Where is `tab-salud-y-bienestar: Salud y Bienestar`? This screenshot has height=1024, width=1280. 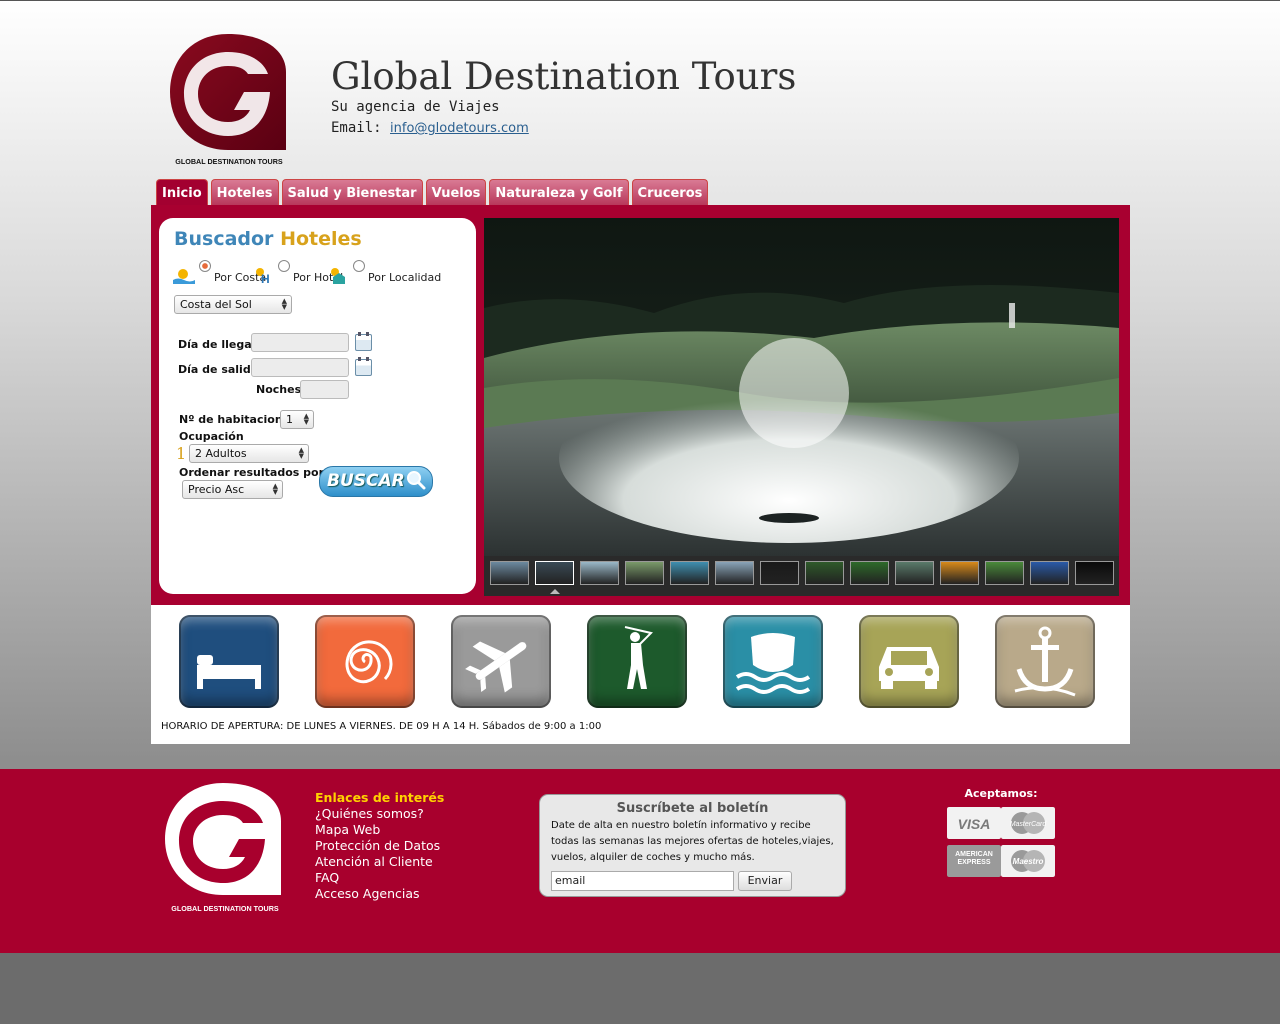 tab-salud-y-bienestar: Salud y Bienestar is located at coordinates (352, 192).